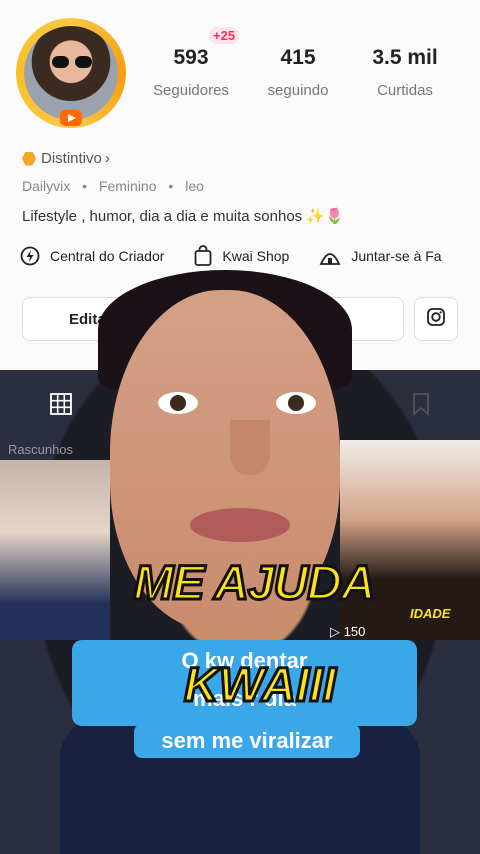 The image size is (480, 854). Describe the element at coordinates (396, 256) in the screenshot. I see `join-fan-label: Juntar-se à Fa` at that location.